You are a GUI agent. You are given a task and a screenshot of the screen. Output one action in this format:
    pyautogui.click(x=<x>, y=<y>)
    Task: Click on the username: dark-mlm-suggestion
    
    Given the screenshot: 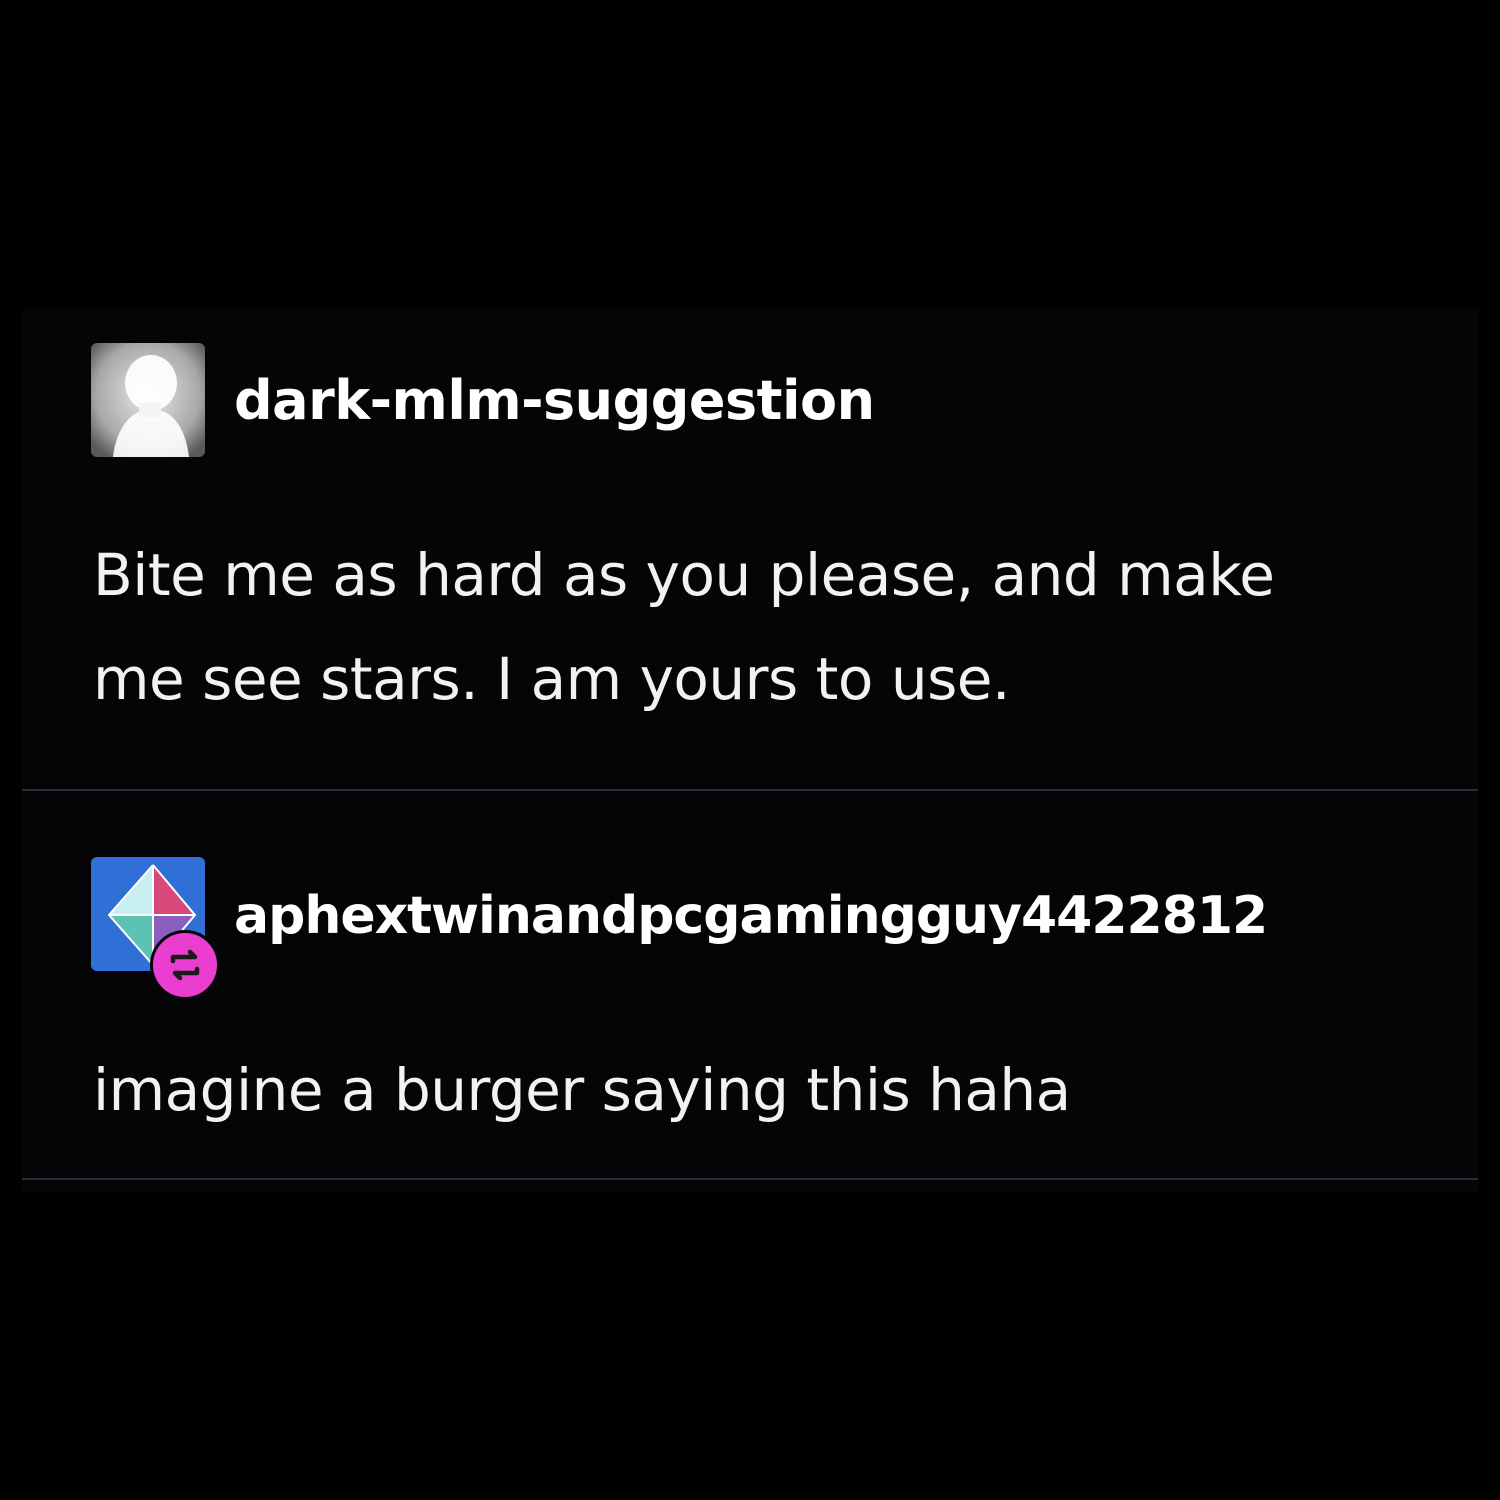 What is the action you would take?
    pyautogui.click(x=554, y=401)
    